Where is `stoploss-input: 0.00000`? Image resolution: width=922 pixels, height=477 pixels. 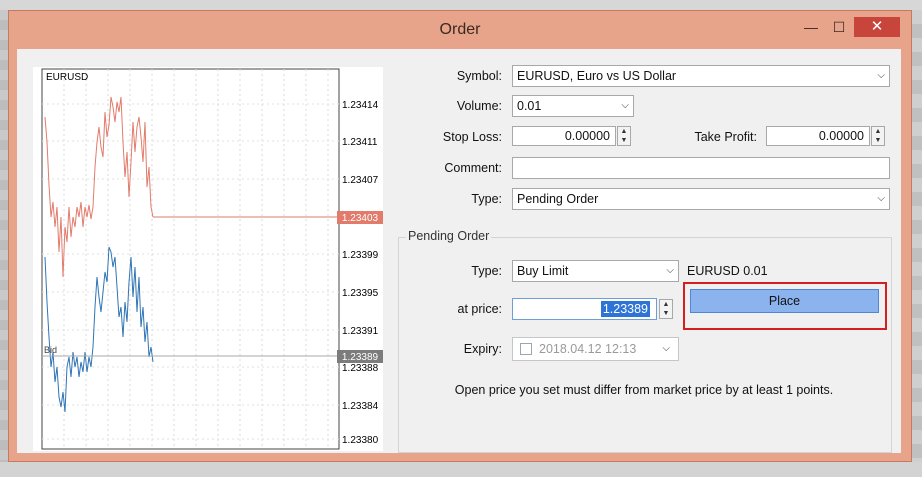 stoploss-input: 0.00000 is located at coordinates (564, 136).